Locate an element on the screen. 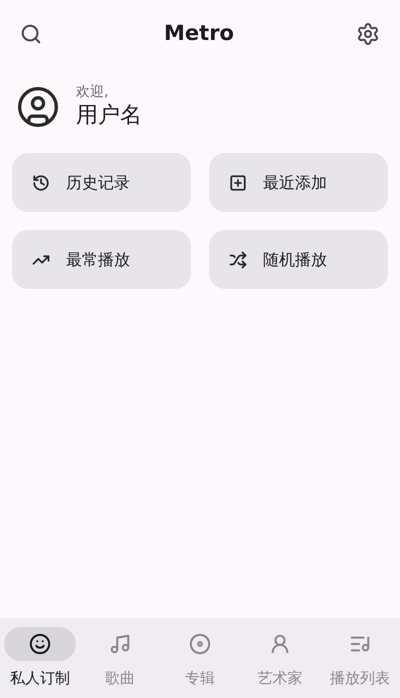 This screenshot has width=400, height=698. shortcut-button: 历史记录 is located at coordinates (101, 182).